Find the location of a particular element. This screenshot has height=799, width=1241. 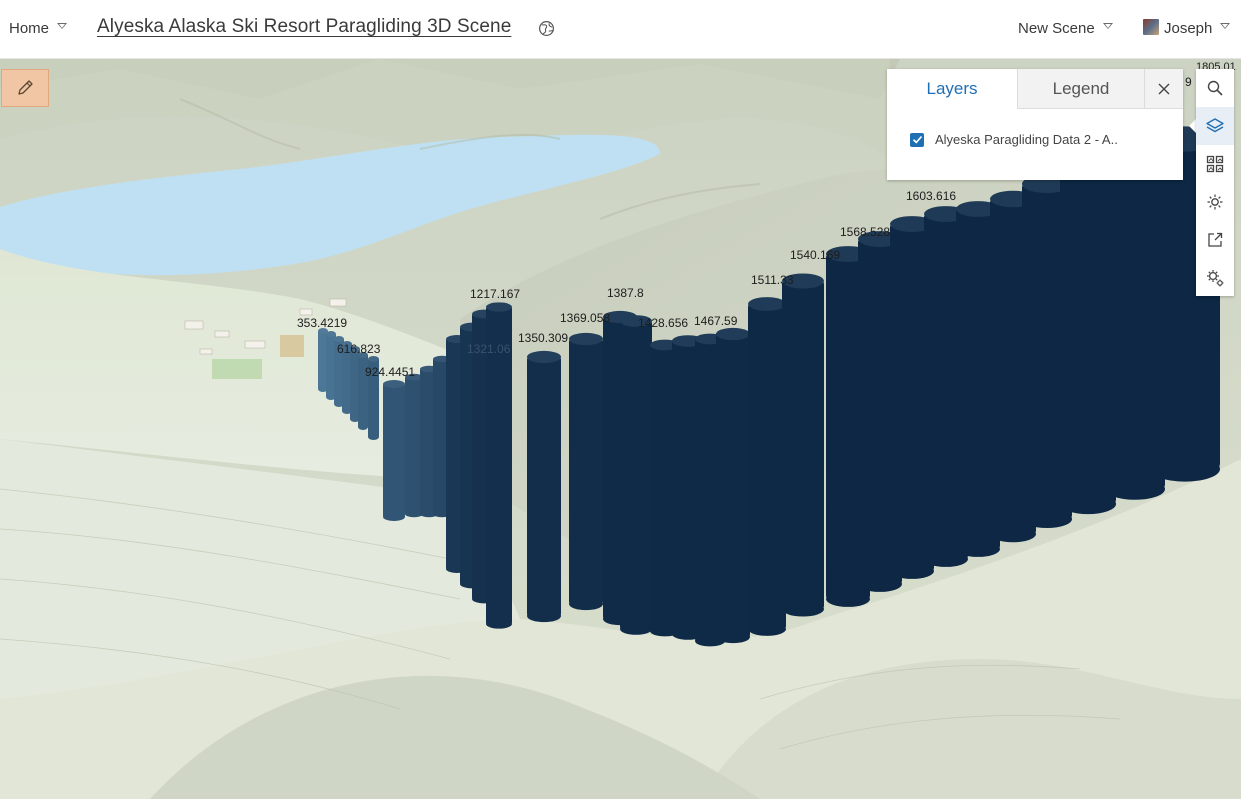

avatar is located at coordinates (1151, 26).